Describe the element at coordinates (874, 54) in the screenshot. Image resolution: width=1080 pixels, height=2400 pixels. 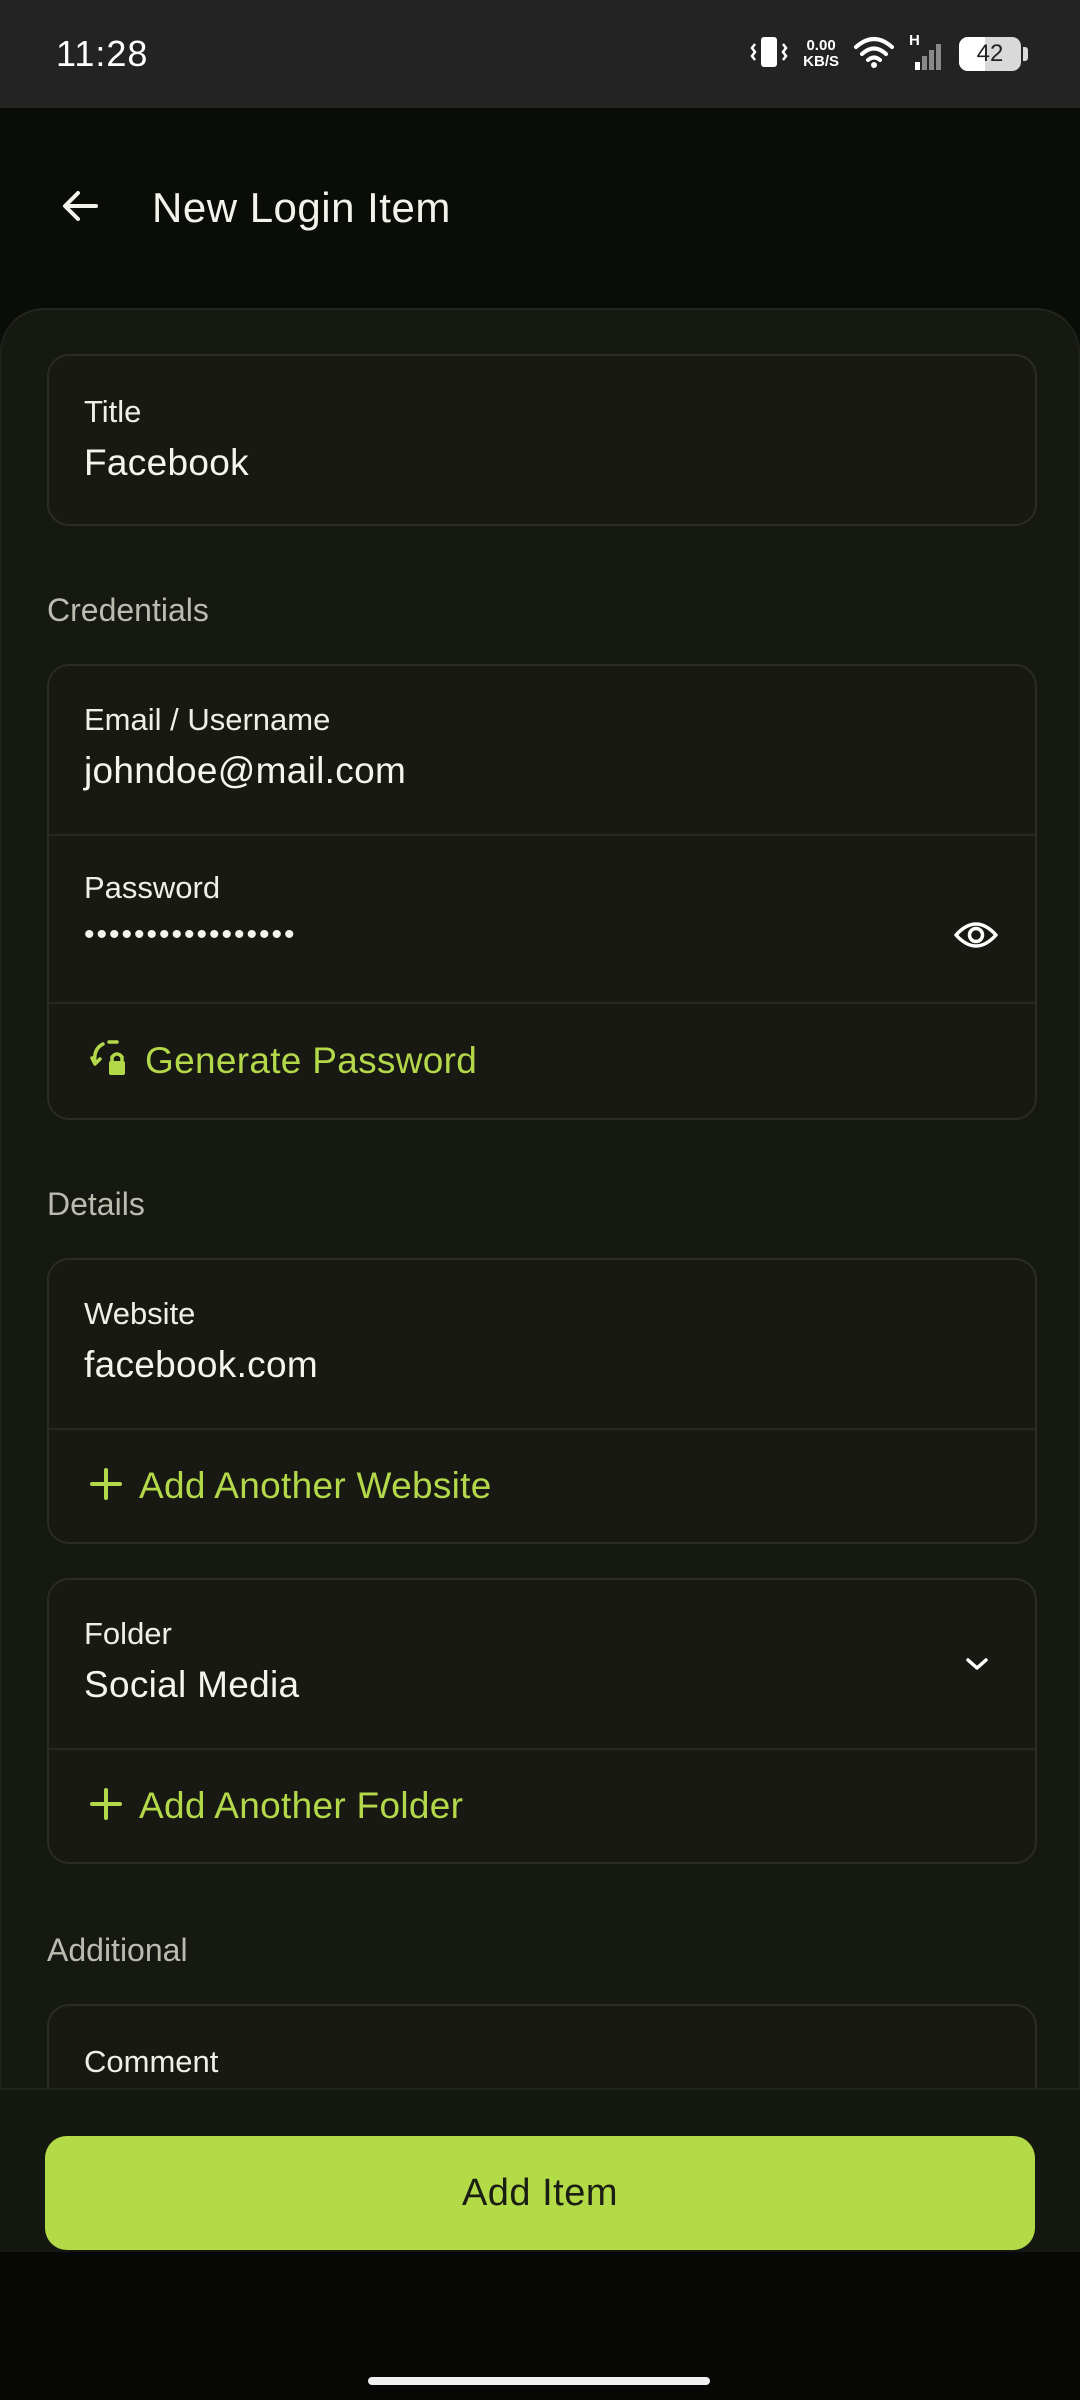
I see `wifi-icon` at that location.